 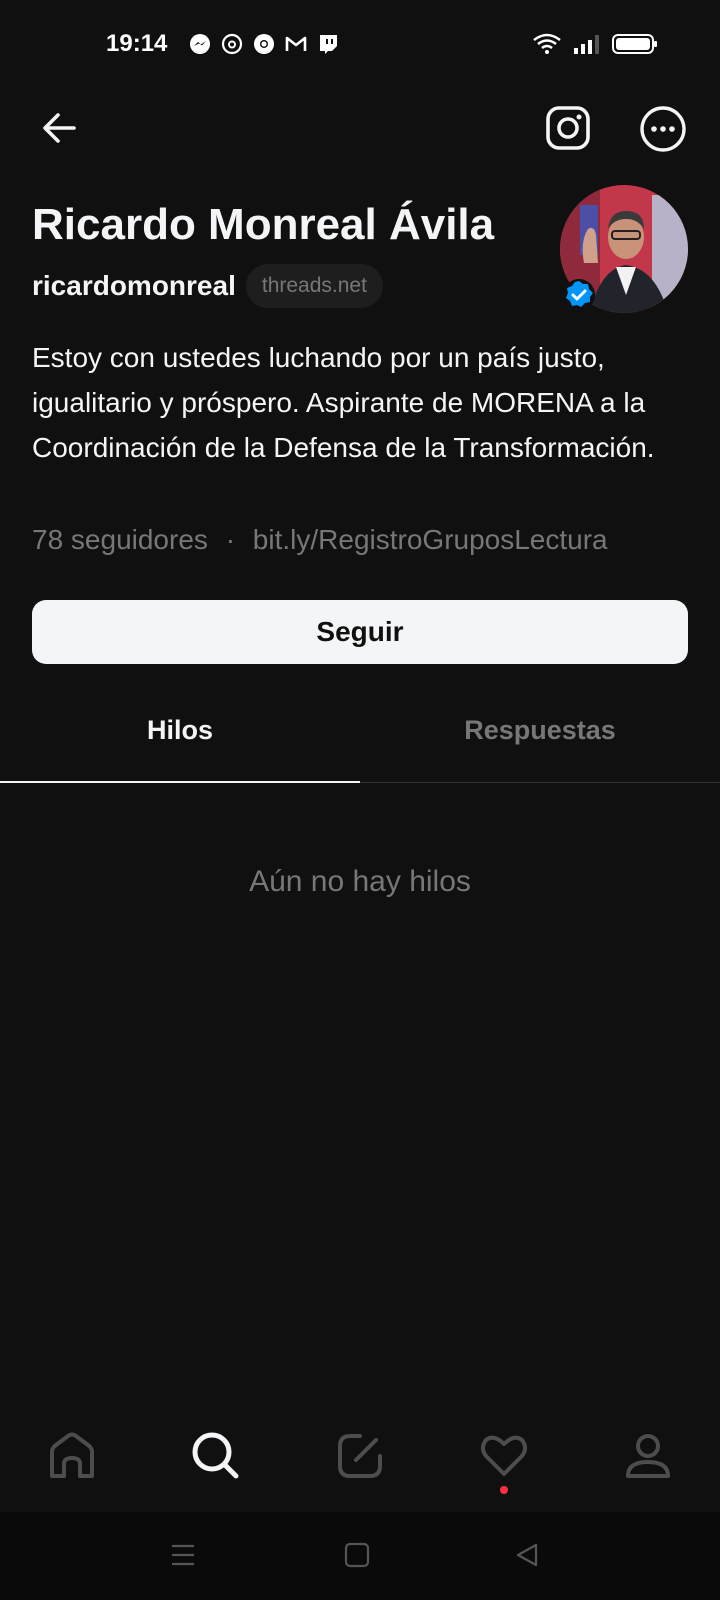 I want to click on tab-respuestas: Respuestas, so click(x=540, y=730).